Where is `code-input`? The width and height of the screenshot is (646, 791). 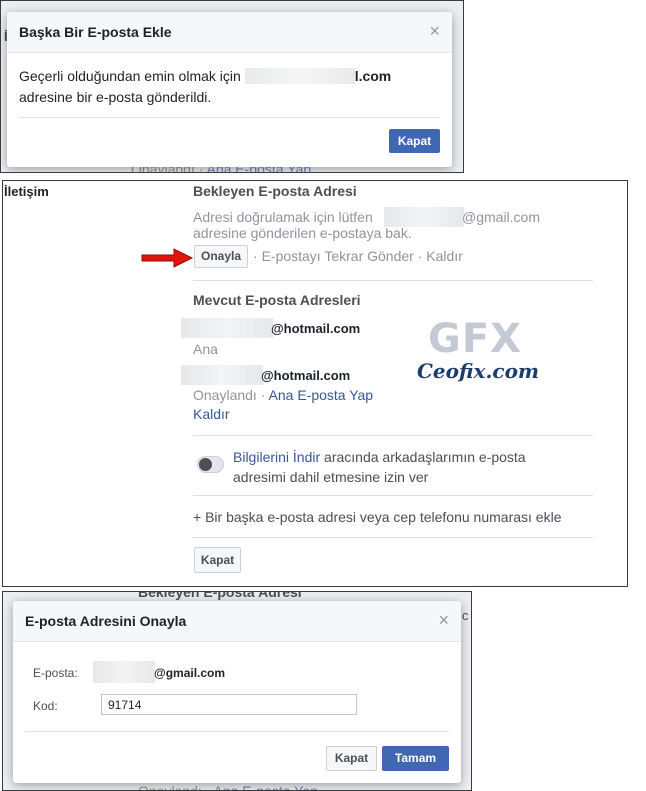 code-input is located at coordinates (229, 704).